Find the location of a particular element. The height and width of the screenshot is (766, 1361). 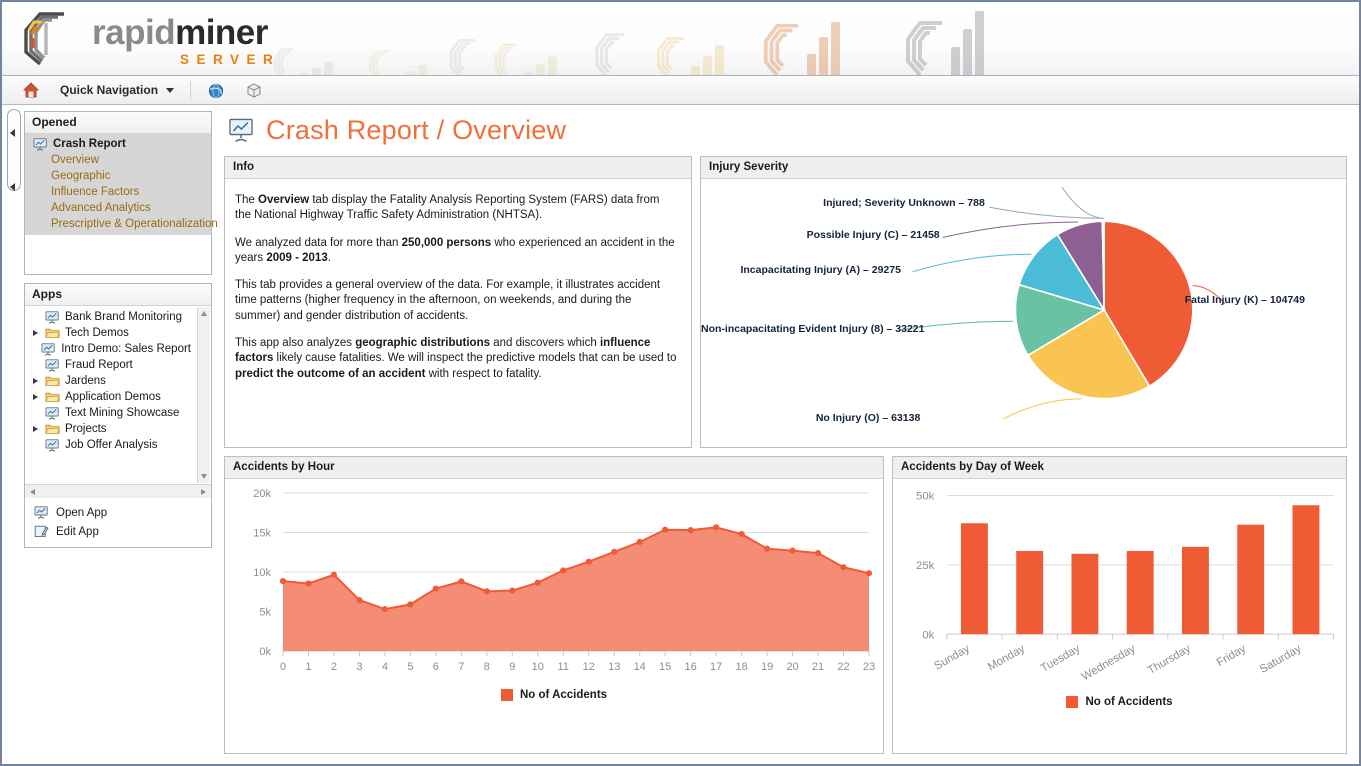

rapidminer-logo: rapidminer SERVER is located at coordinates (150, 39).